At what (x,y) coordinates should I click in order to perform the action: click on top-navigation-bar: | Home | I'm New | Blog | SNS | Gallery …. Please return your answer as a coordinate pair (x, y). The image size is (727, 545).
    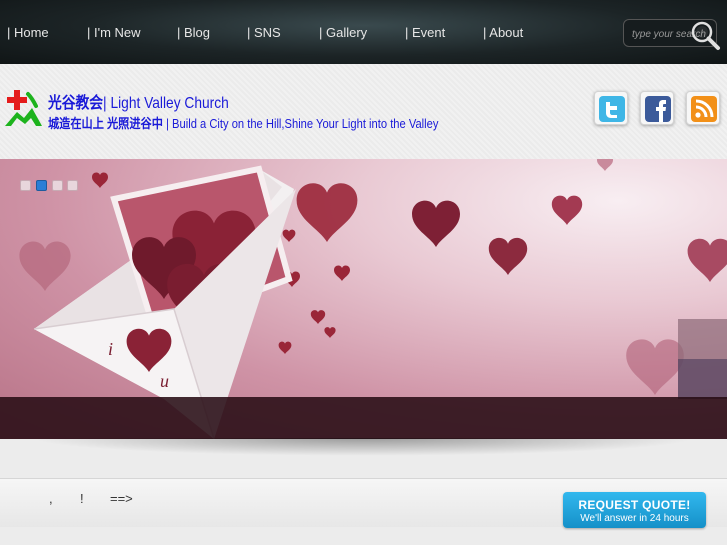
    Looking at the image, I should click on (363, 32).